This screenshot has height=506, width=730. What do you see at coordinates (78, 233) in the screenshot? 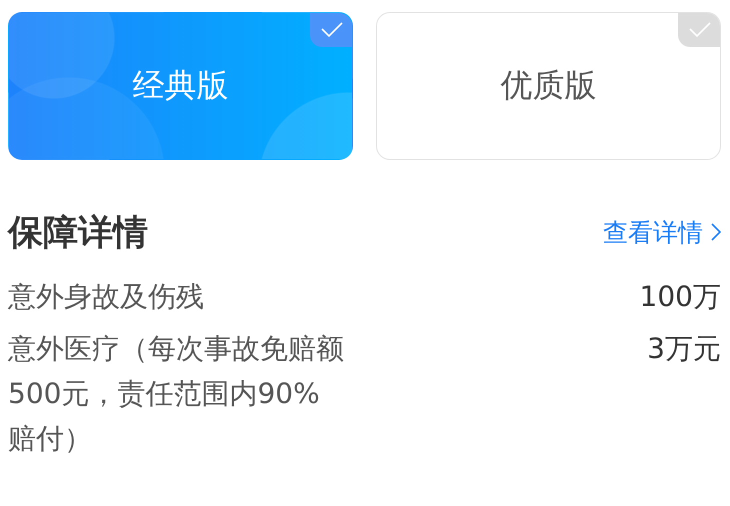
I see `section-title: 保障详情` at bounding box center [78, 233].